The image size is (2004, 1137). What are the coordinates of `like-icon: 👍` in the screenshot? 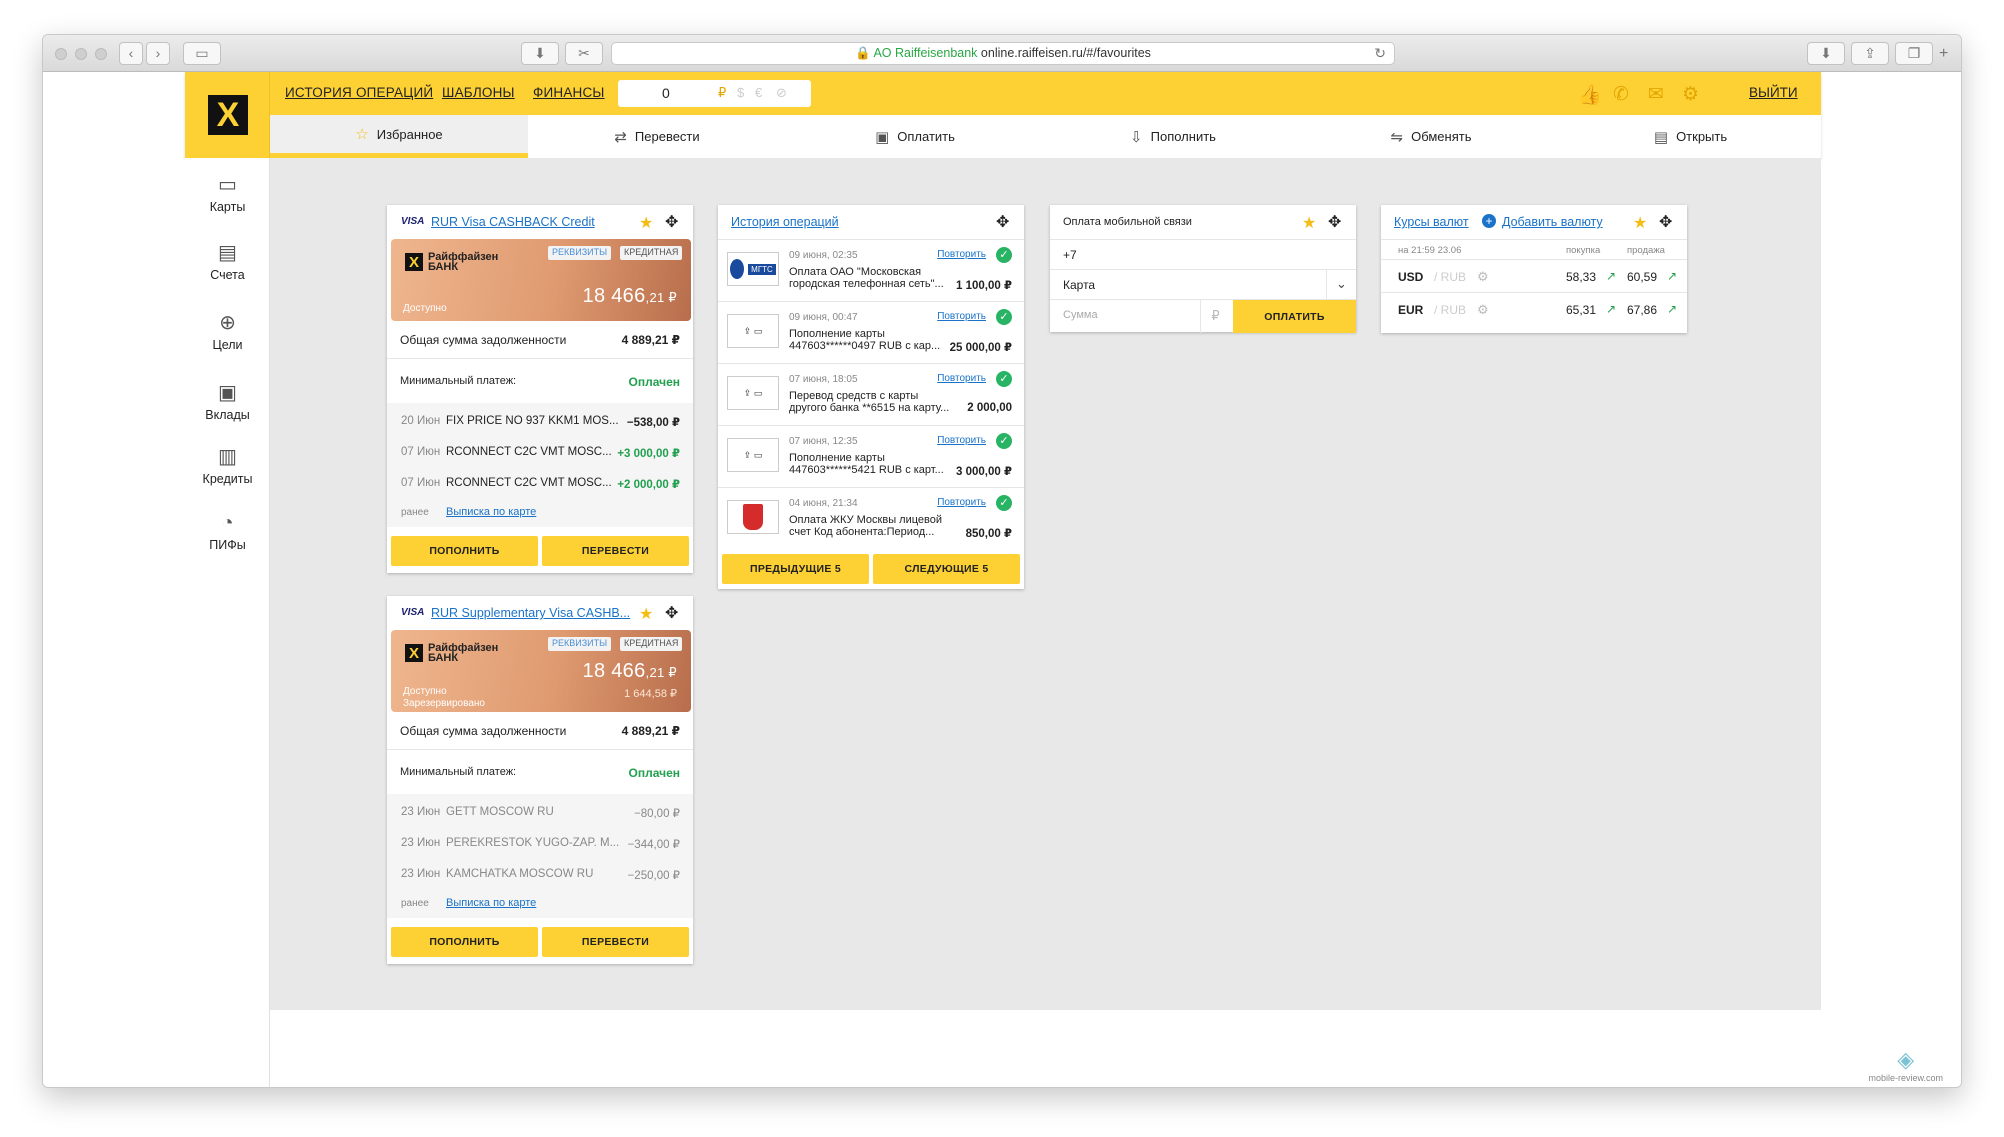 It's located at (1590, 95).